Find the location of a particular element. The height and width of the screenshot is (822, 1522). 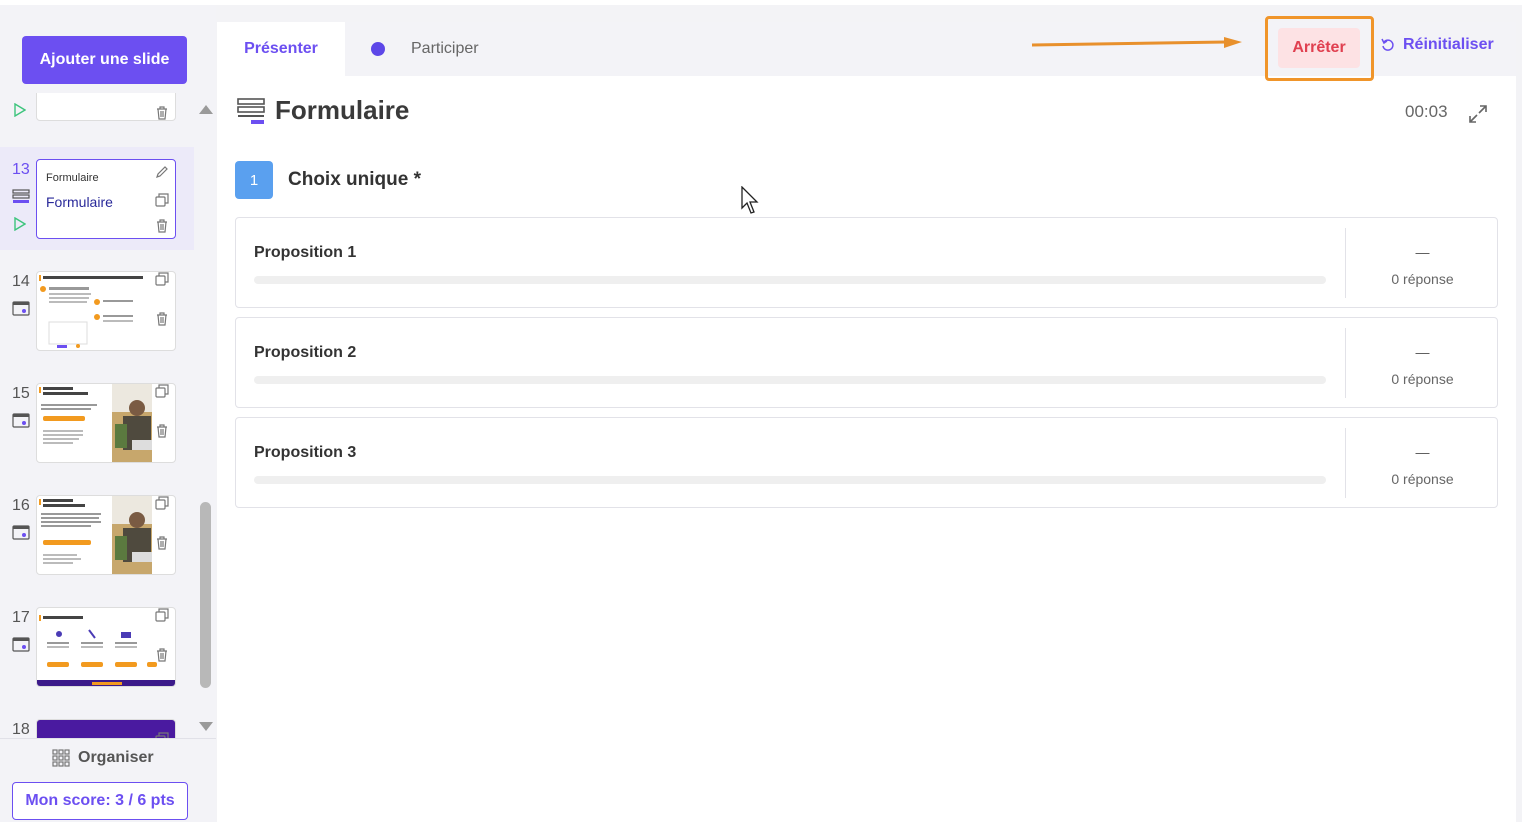

slide-item-18: 18 is located at coordinates (97, 722).